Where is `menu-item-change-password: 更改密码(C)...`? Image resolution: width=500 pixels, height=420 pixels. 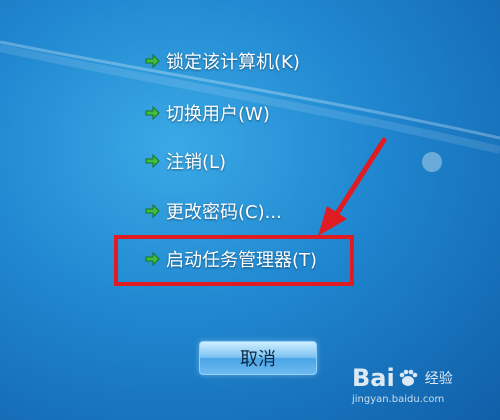
menu-item-change-password: 更改密码(C)... is located at coordinates (213, 211).